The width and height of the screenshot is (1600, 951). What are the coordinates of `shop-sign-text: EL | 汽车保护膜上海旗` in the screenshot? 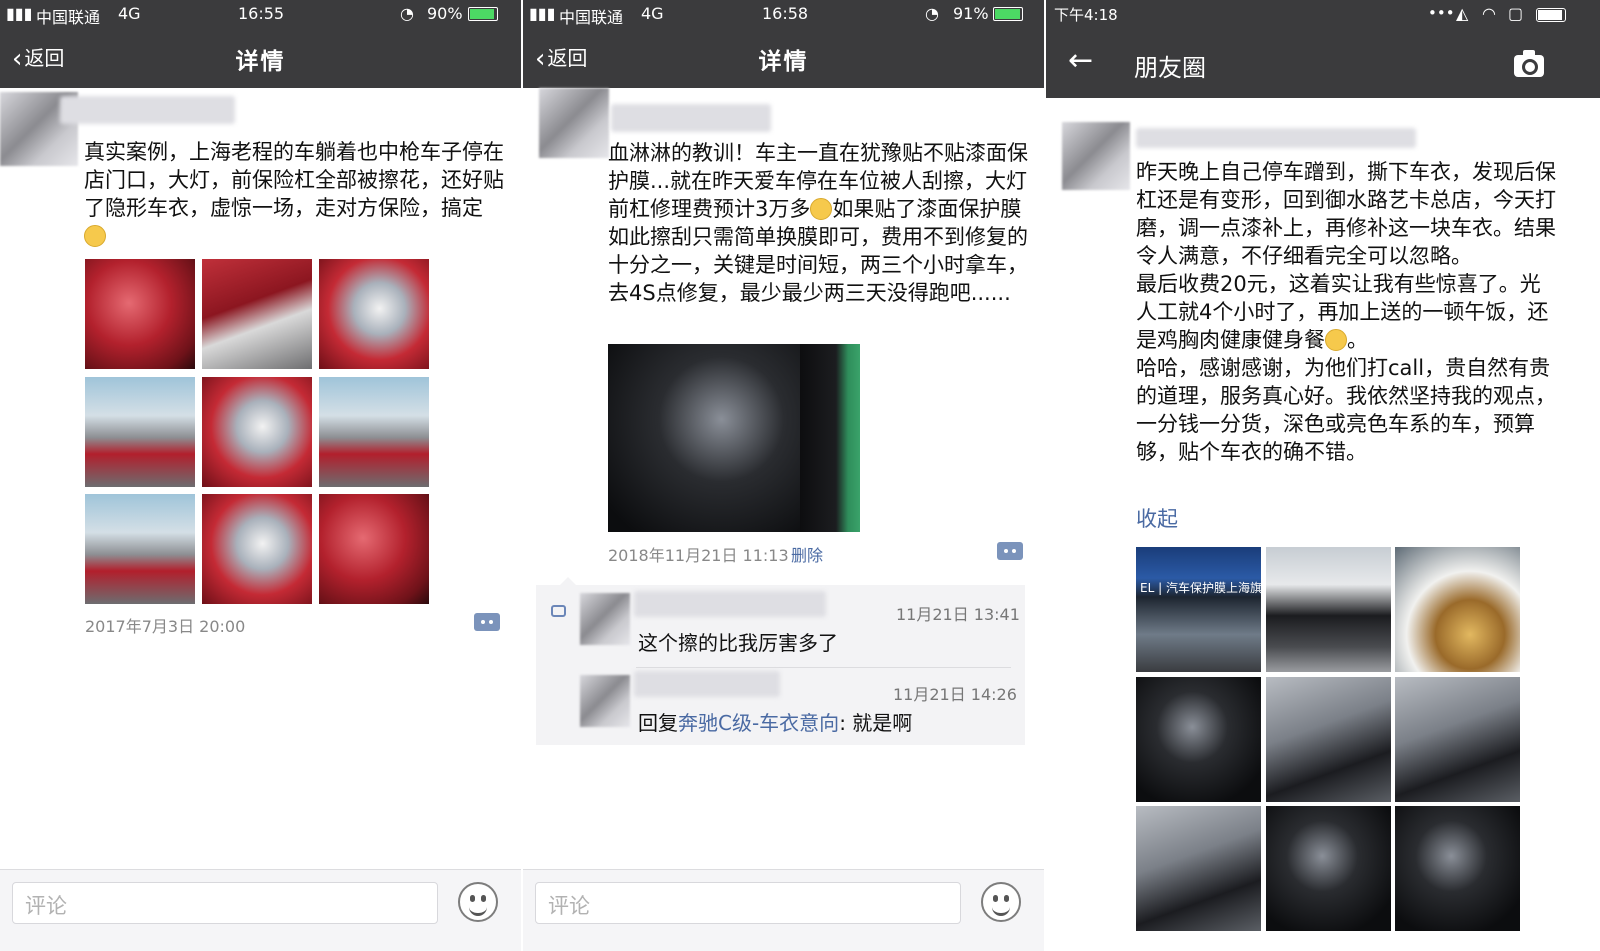 It's located at (1200, 588).